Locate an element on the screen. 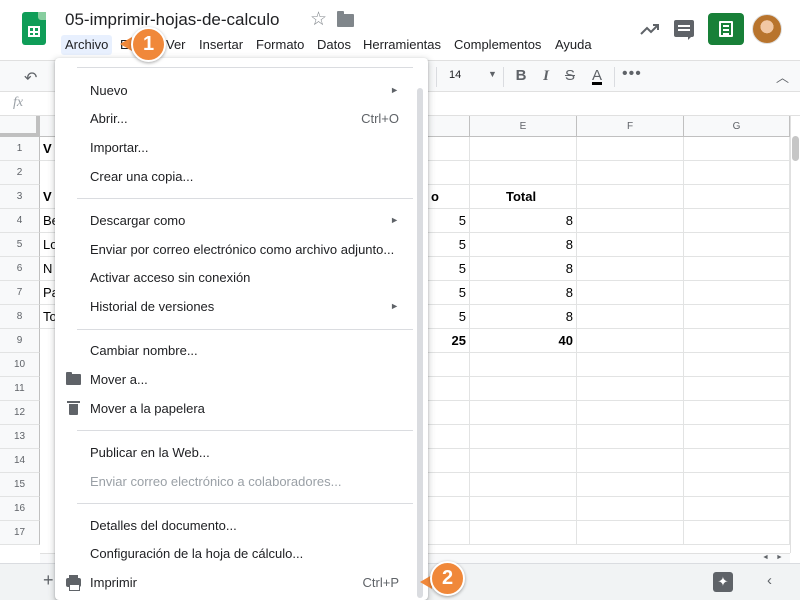  menu-datos: Datos is located at coordinates (334, 45).